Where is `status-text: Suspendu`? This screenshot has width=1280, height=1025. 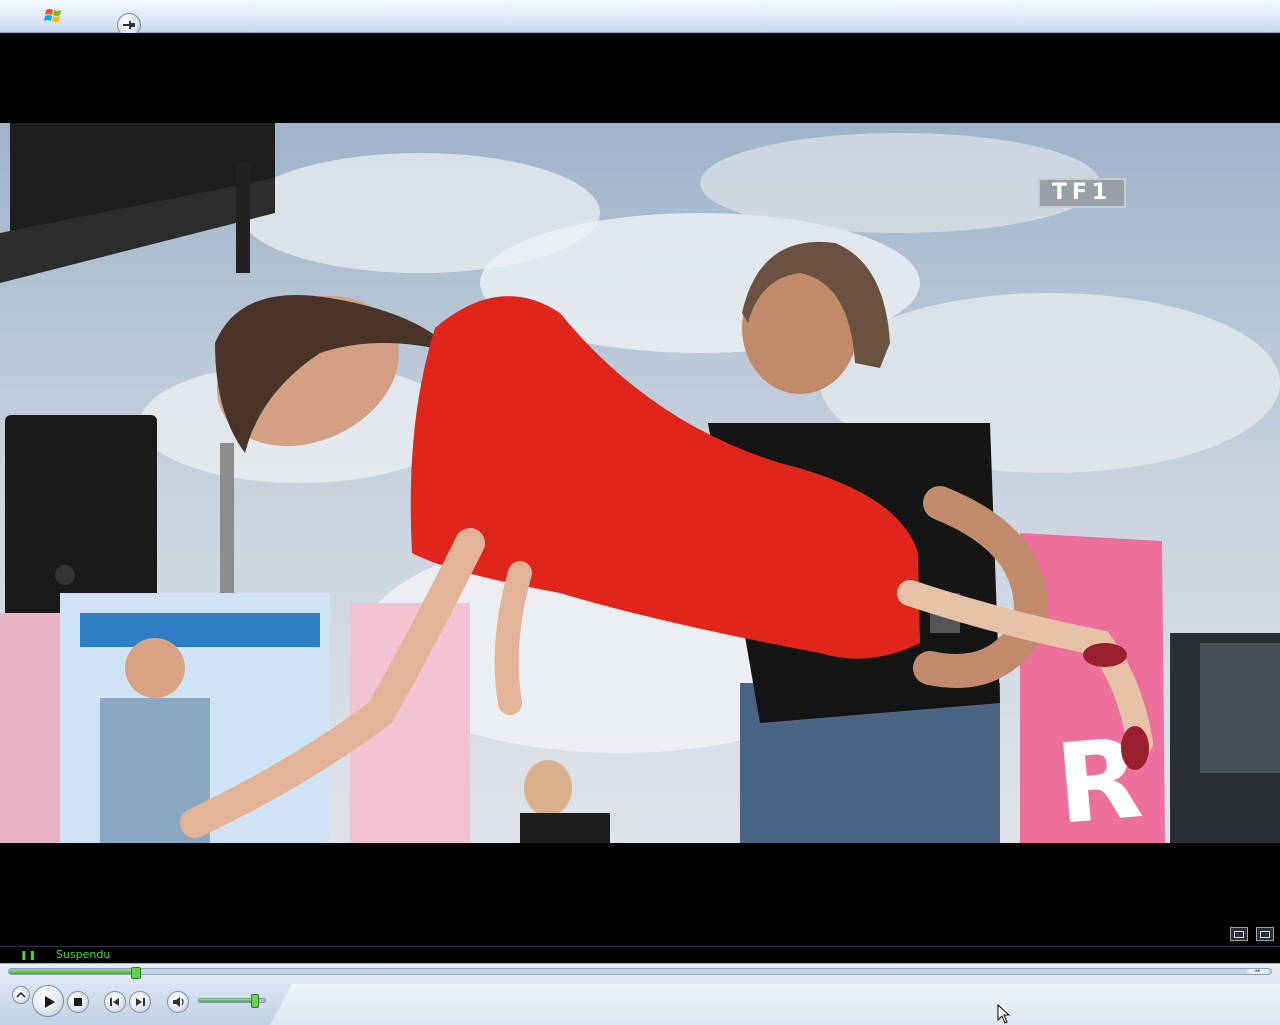
status-text: Suspendu is located at coordinates (83, 954).